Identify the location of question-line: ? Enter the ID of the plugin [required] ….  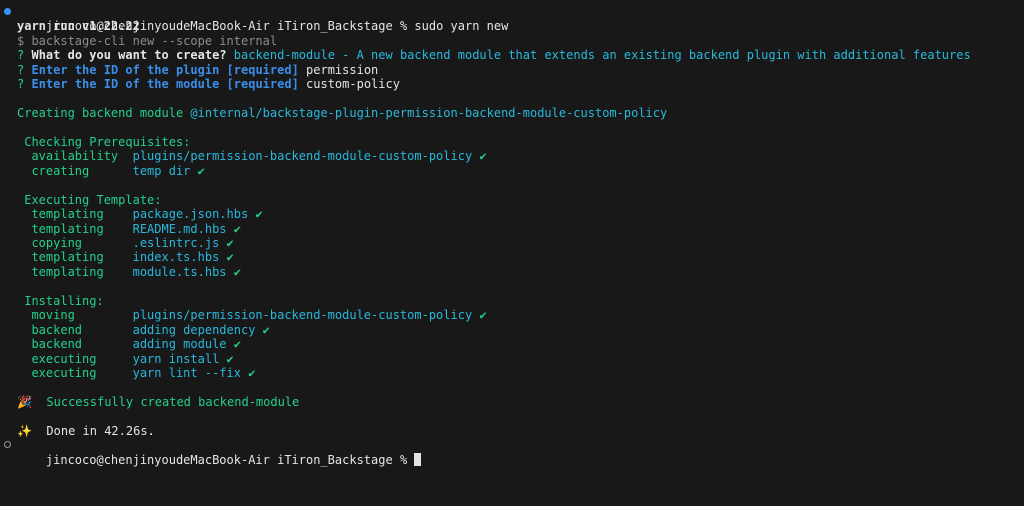
(512, 70).